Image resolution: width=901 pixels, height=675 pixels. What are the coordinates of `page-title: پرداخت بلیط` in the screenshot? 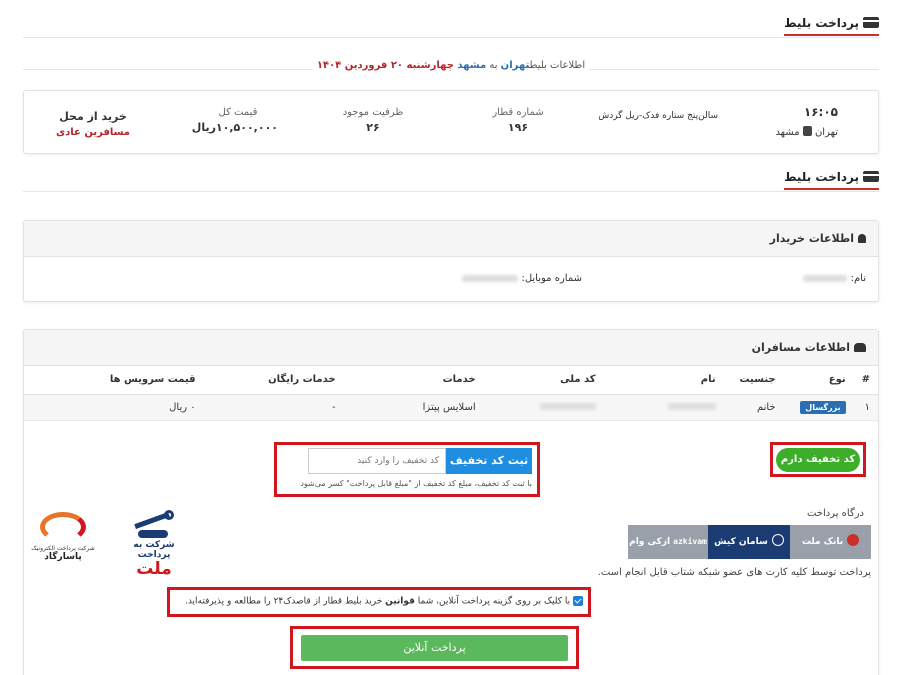 It's located at (821, 23).